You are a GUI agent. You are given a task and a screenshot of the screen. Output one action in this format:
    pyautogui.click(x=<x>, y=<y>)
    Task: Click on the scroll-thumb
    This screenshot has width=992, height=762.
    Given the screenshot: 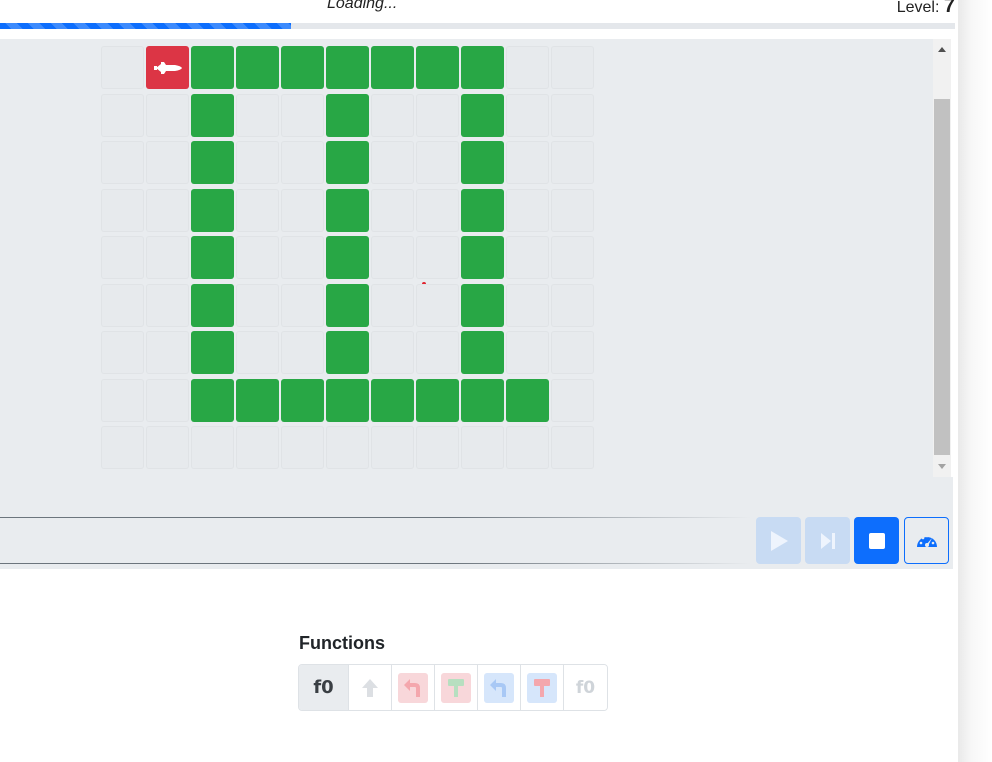 What is the action you would take?
    pyautogui.click(x=942, y=277)
    